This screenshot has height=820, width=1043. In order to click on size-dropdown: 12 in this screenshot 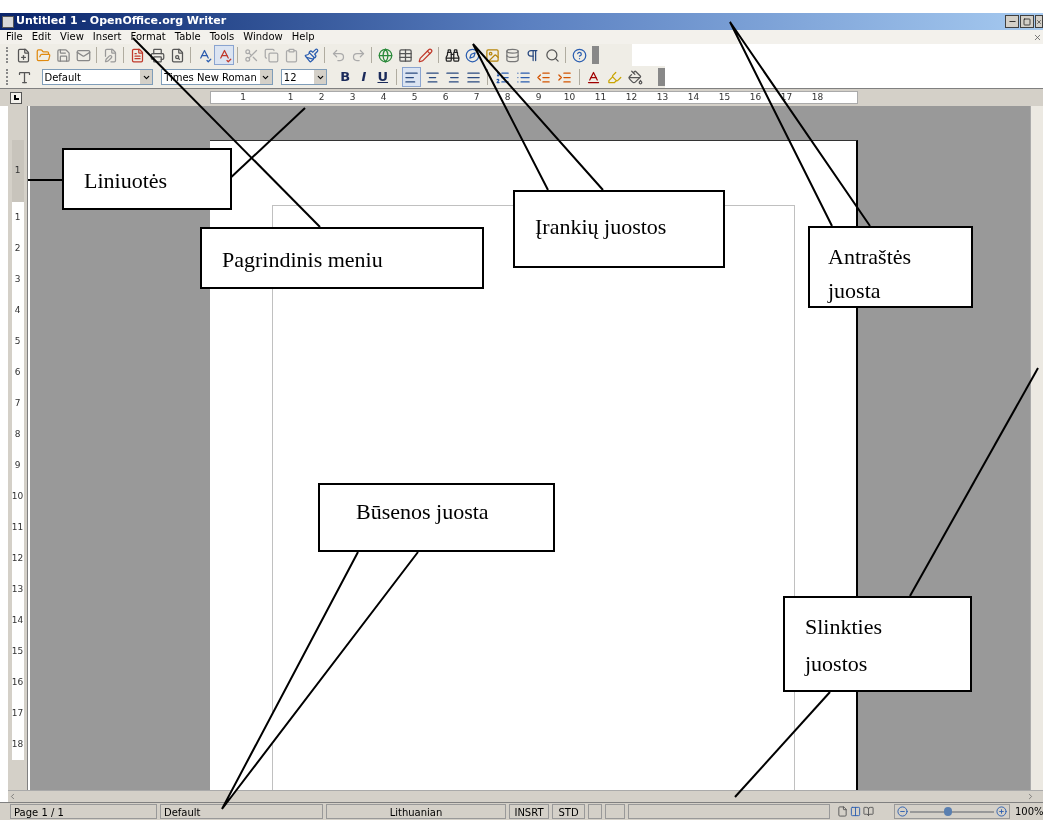, I will do `click(304, 77)`.